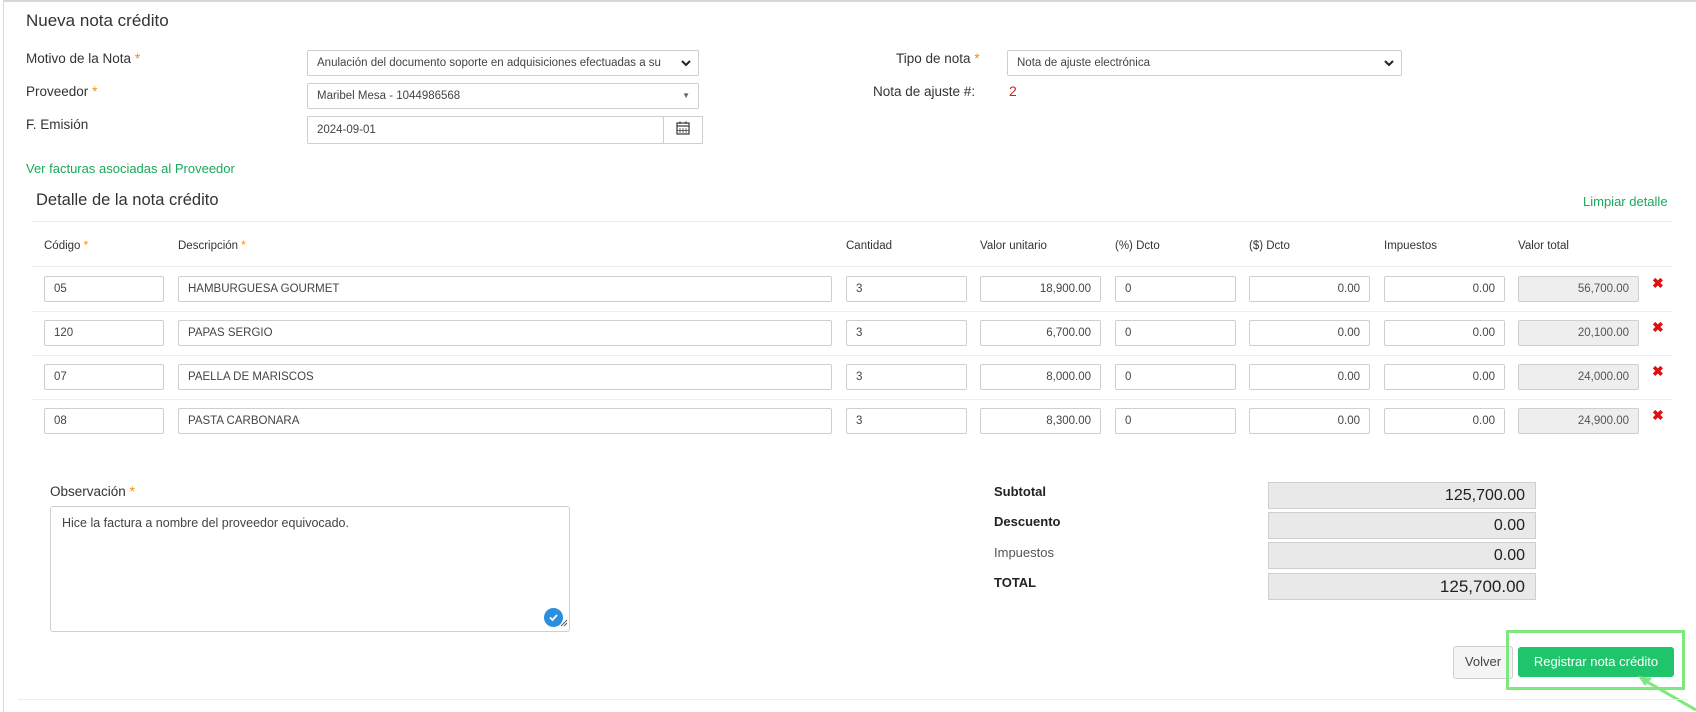 This screenshot has height=712, width=1696. I want to click on total-value: 125,700.00, so click(1402, 586).